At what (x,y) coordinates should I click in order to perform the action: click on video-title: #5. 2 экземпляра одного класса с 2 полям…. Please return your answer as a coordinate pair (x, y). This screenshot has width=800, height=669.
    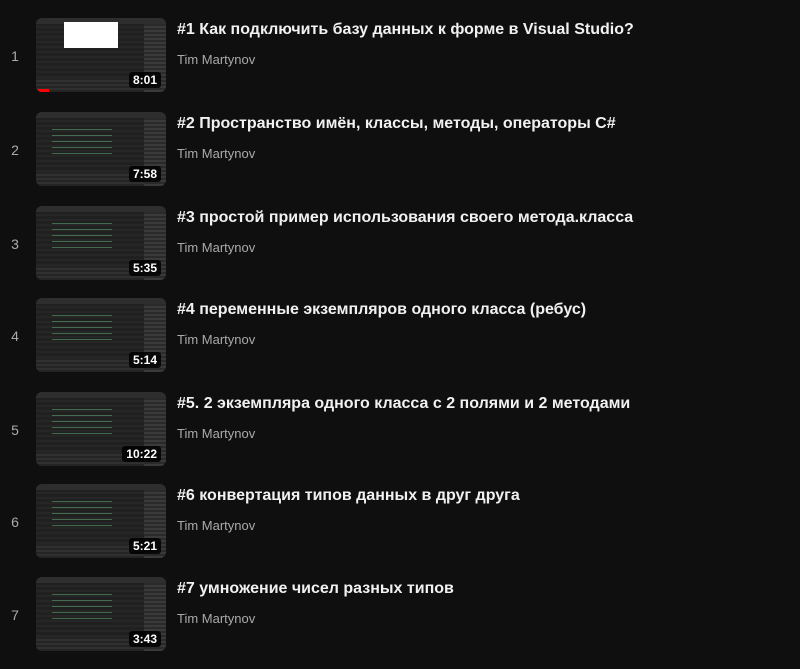
    Looking at the image, I should click on (482, 404).